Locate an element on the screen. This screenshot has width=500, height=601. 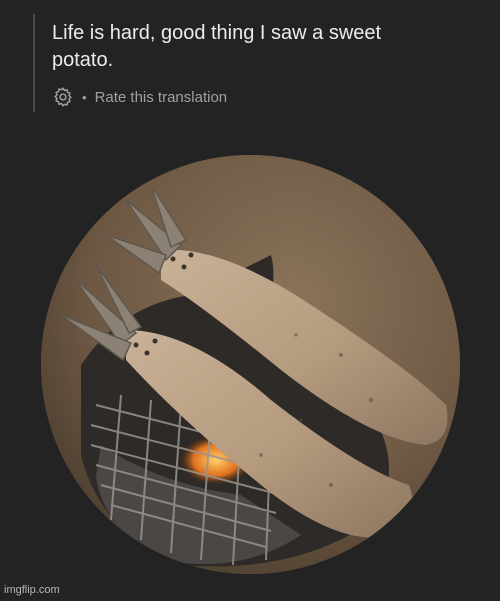
gear-icon is located at coordinates (63, 97).